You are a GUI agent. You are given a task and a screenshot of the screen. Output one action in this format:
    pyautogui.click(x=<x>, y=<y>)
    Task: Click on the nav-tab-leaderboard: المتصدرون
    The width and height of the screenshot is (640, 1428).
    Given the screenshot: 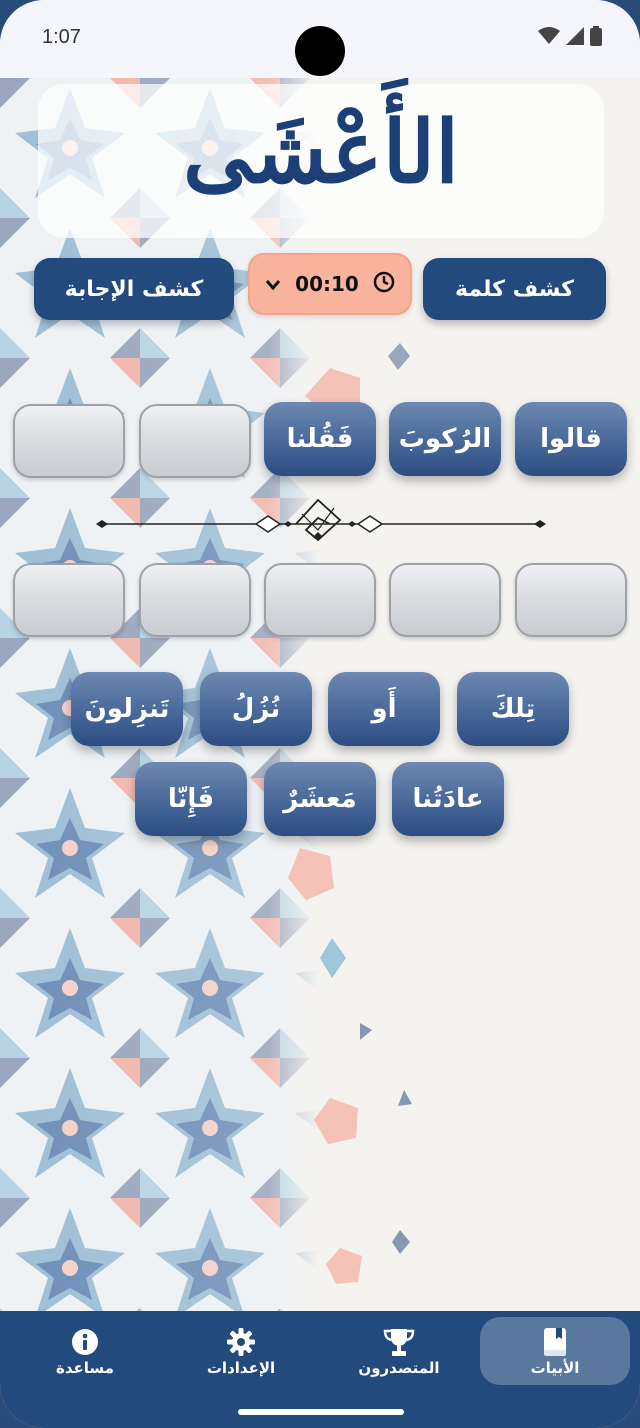 What is the action you would take?
    pyautogui.click(x=399, y=1351)
    